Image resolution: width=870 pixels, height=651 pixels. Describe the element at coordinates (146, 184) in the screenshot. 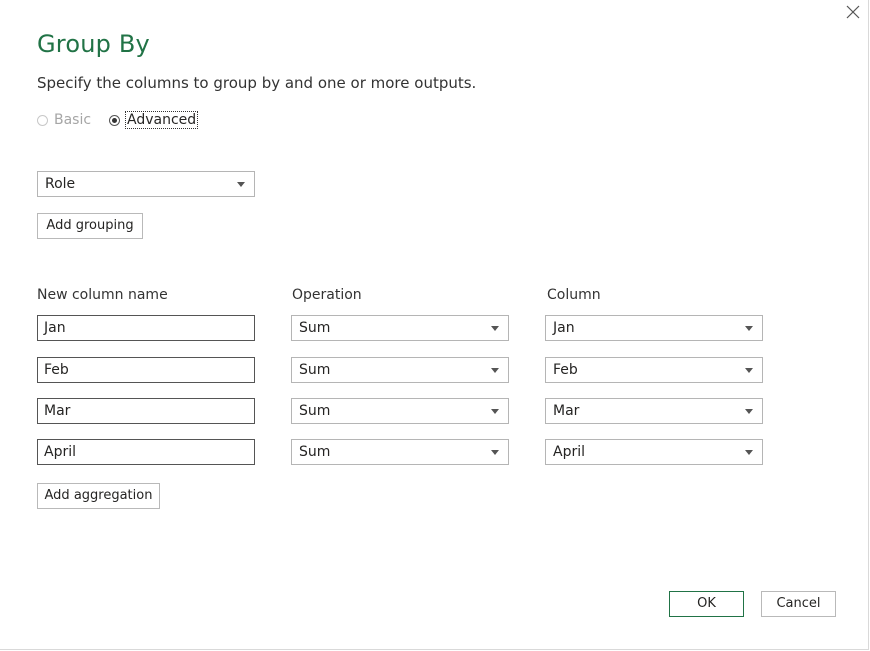

I see `group-column-dropdown: Role` at that location.